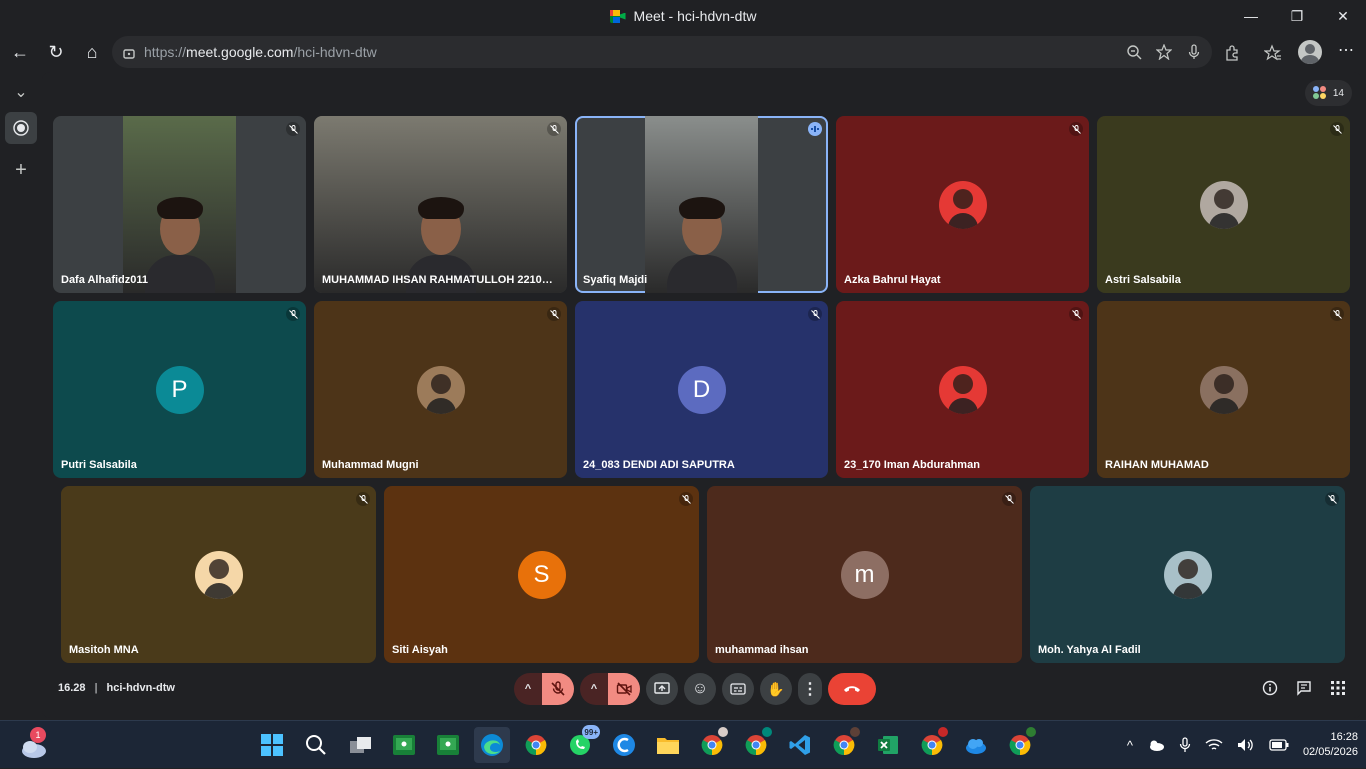  Describe the element at coordinates (1214, 745) in the screenshot. I see `wifi-icon` at that location.